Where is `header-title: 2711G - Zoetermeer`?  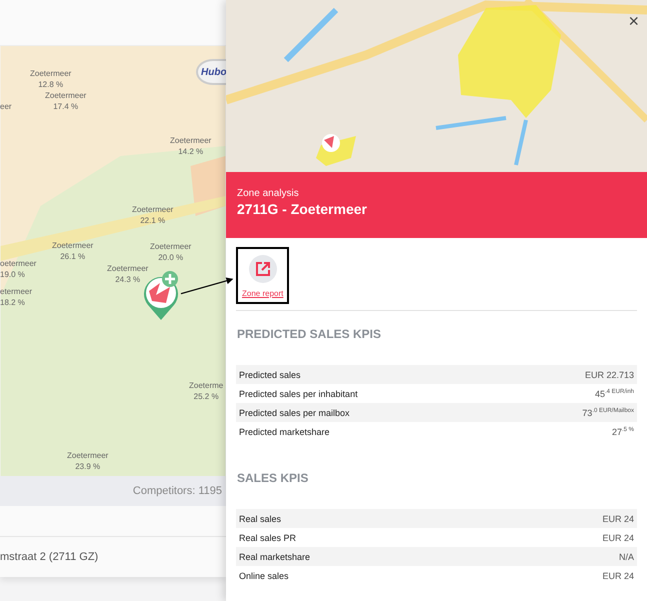
header-title: 2711G - Zoetermeer is located at coordinates (302, 209).